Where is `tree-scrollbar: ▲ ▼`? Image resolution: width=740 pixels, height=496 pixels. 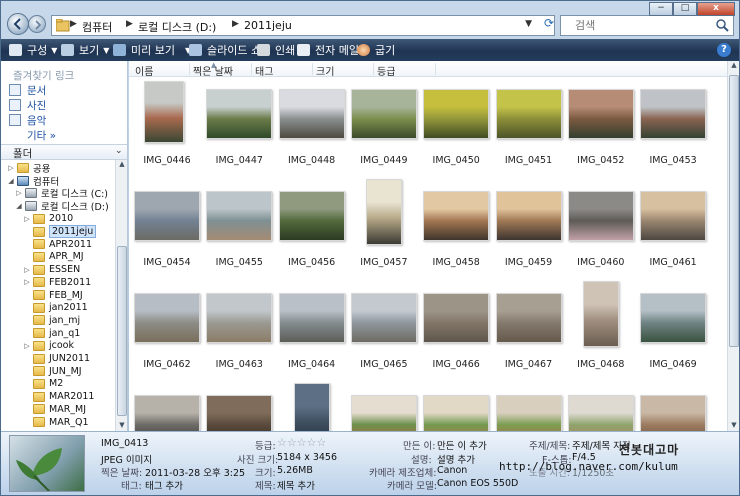 tree-scrollbar: ▲ ▼ is located at coordinates (121, 295).